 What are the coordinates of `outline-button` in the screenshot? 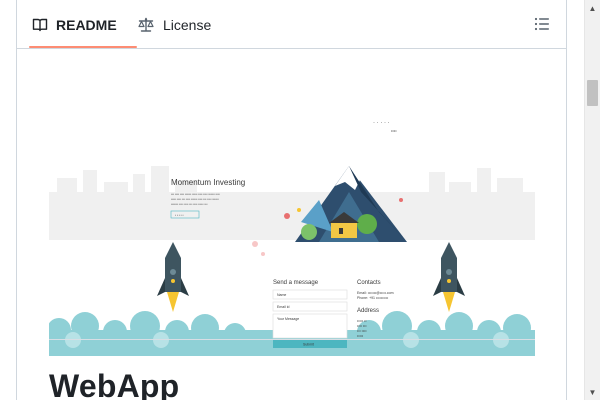 It's located at (542, 24).